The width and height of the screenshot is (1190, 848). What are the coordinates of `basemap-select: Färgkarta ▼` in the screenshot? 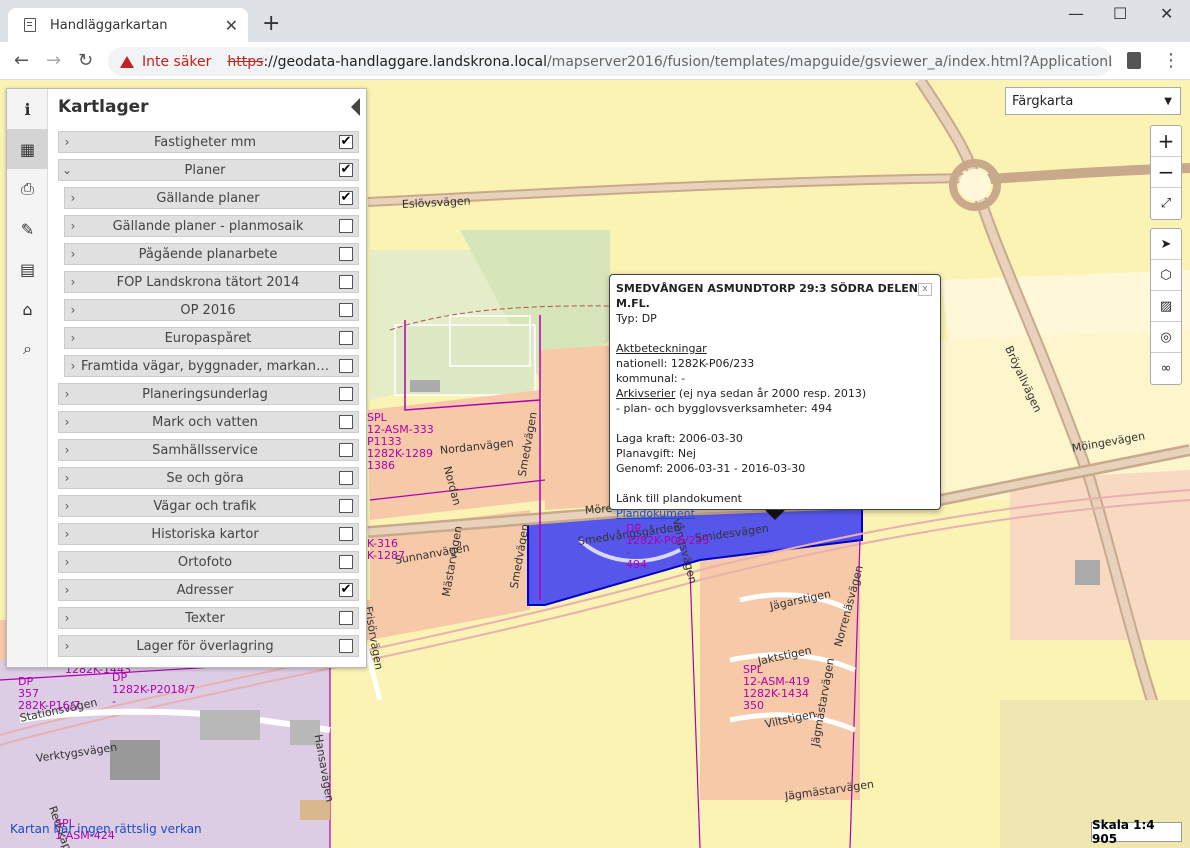 It's located at (1093, 101).